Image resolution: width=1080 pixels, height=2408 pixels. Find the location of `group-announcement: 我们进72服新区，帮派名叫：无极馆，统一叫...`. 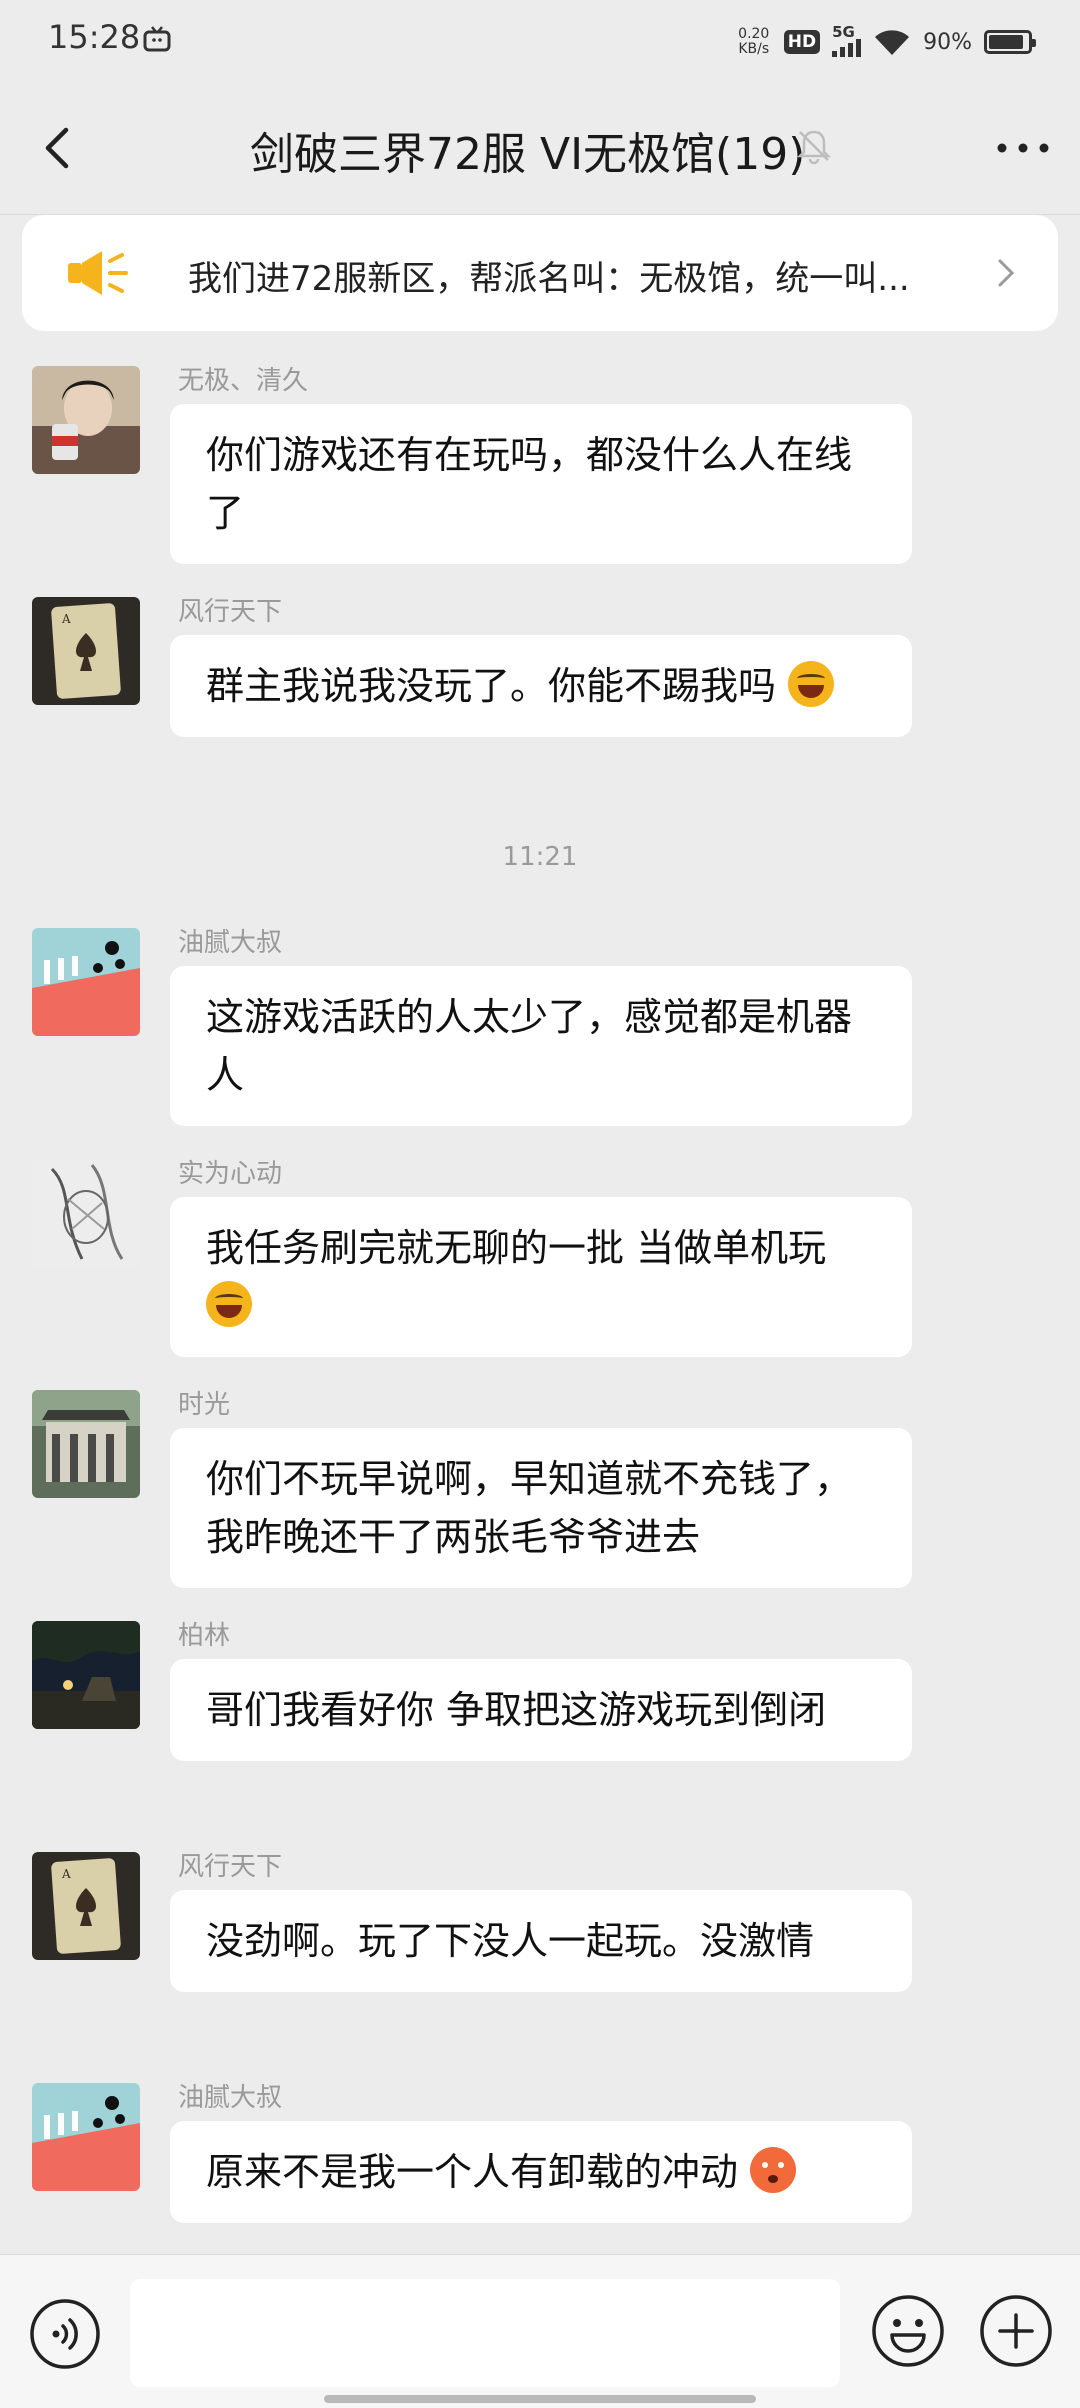

group-announcement: 我们进72服新区，帮派名叫：无极馆，统一叫... is located at coordinates (540, 273).